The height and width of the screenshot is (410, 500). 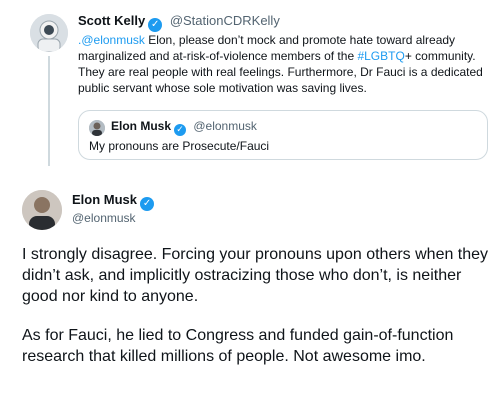 I want to click on hashtag-link: #LGBTQ, so click(x=380, y=56).